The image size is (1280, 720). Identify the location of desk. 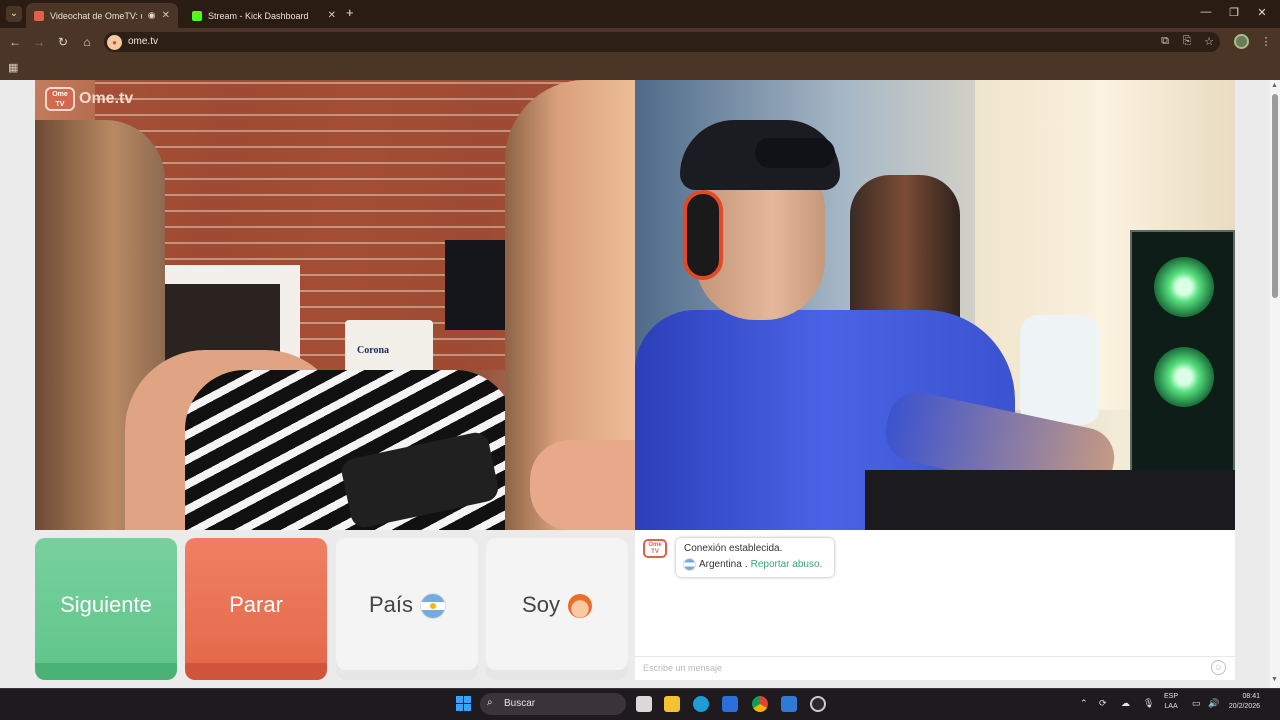
(1050, 500).